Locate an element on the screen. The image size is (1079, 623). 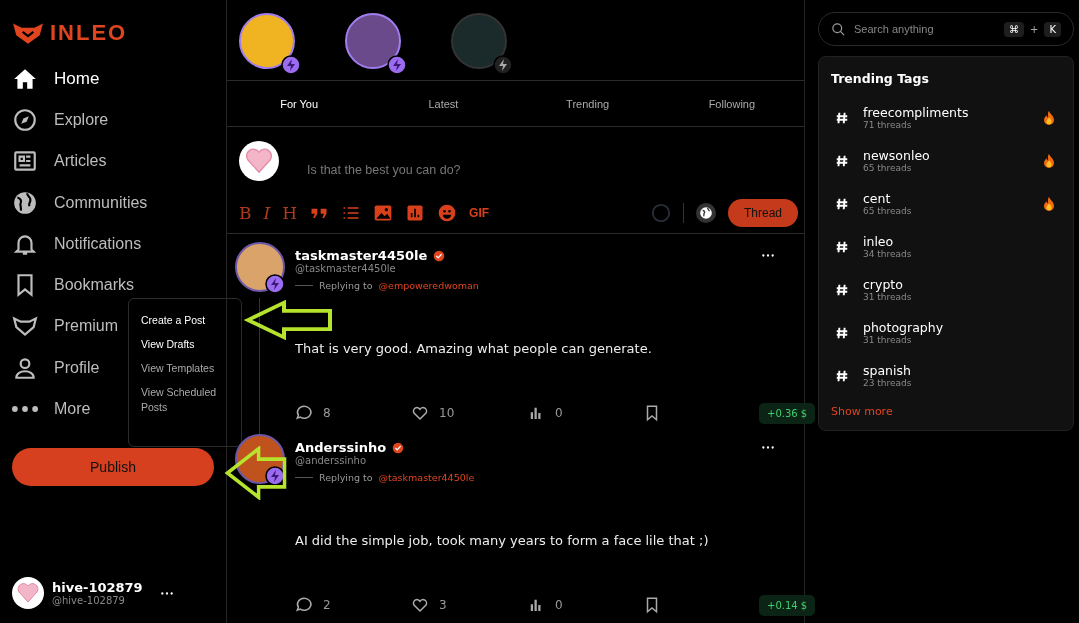
mention-link: @taskmaster4450le is located at coordinates (426, 477).